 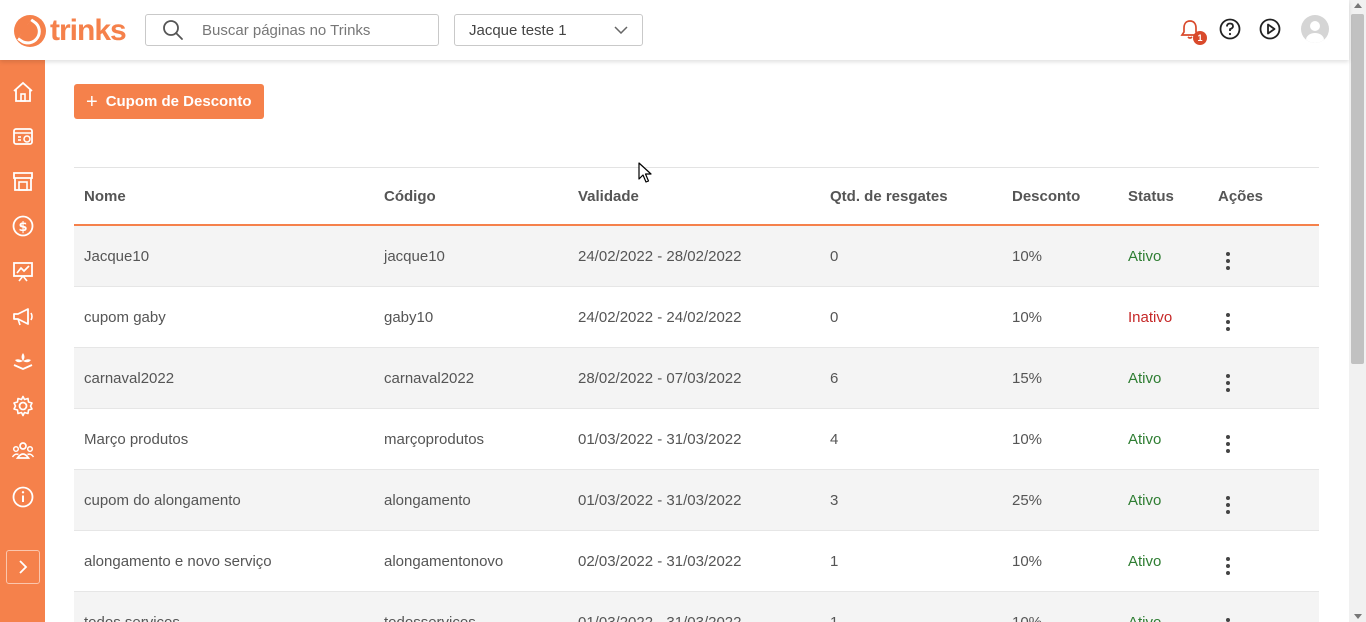 What do you see at coordinates (23, 92) in the screenshot?
I see `home-icon` at bounding box center [23, 92].